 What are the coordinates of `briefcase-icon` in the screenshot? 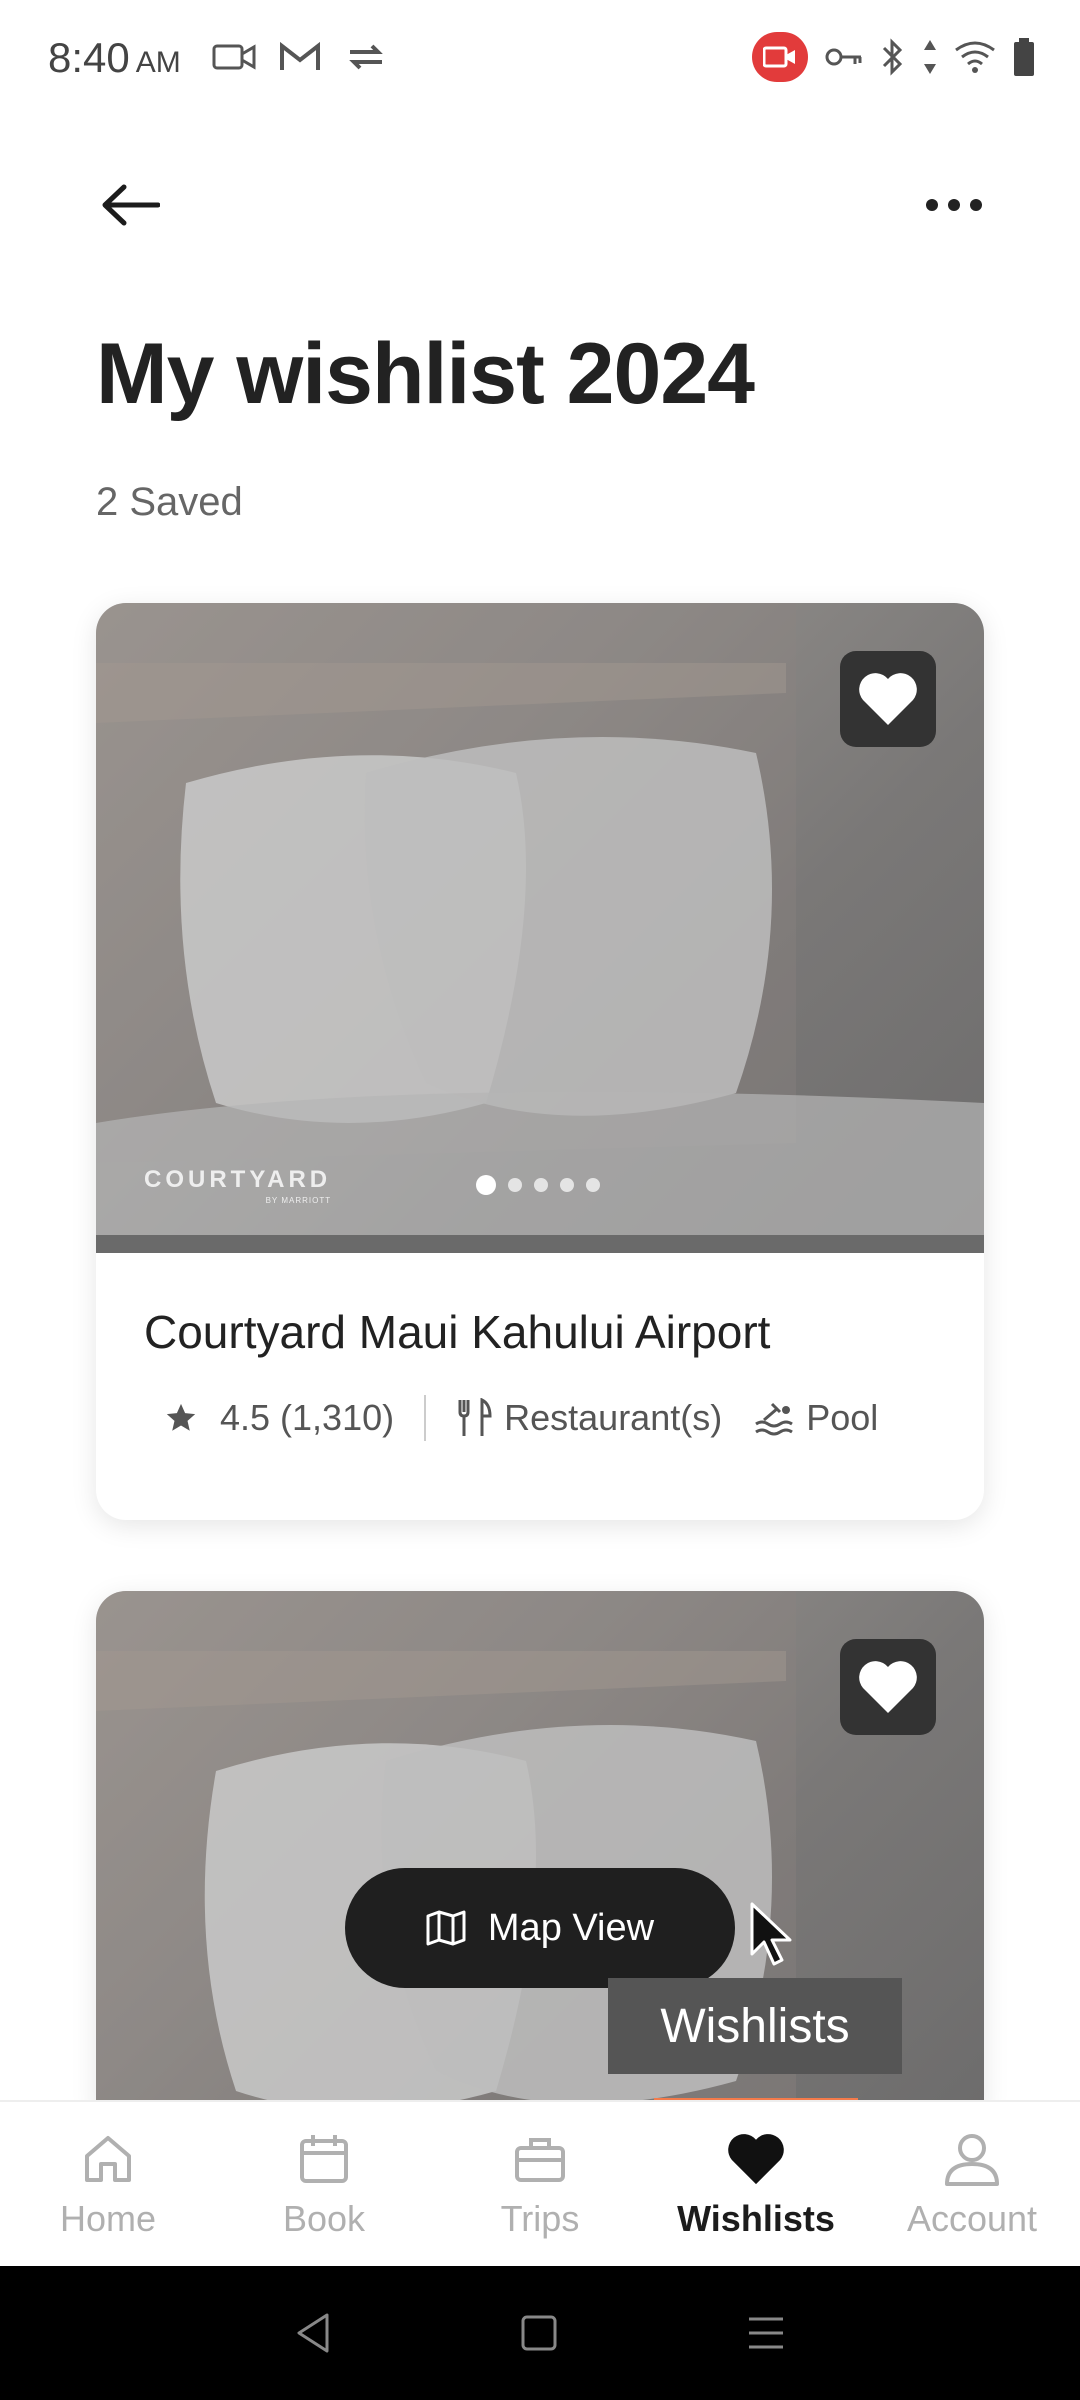 It's located at (540, 2160).